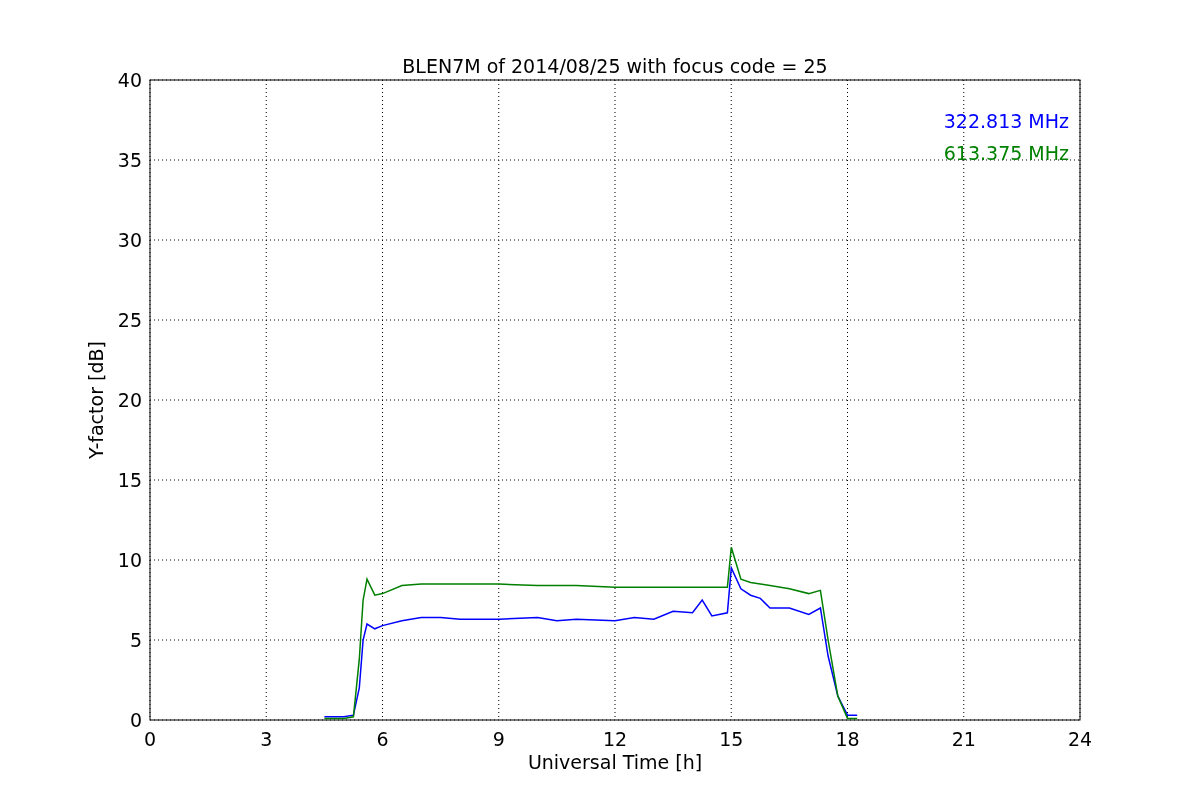  Describe the element at coordinates (129, 80) in the screenshot. I see `y-tick-label: 40` at that location.